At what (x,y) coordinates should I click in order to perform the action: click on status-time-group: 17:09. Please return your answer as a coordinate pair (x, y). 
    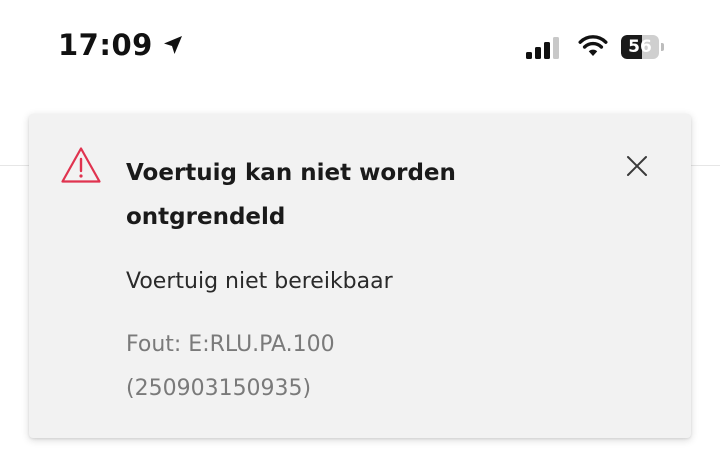
    Looking at the image, I should click on (121, 45).